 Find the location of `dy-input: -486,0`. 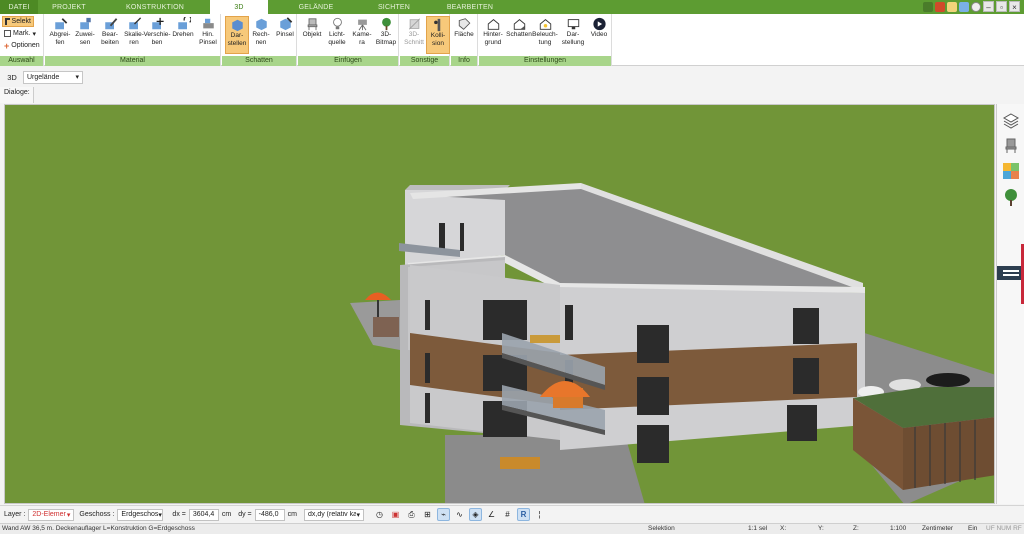

dy-input: -486,0 is located at coordinates (269, 514).